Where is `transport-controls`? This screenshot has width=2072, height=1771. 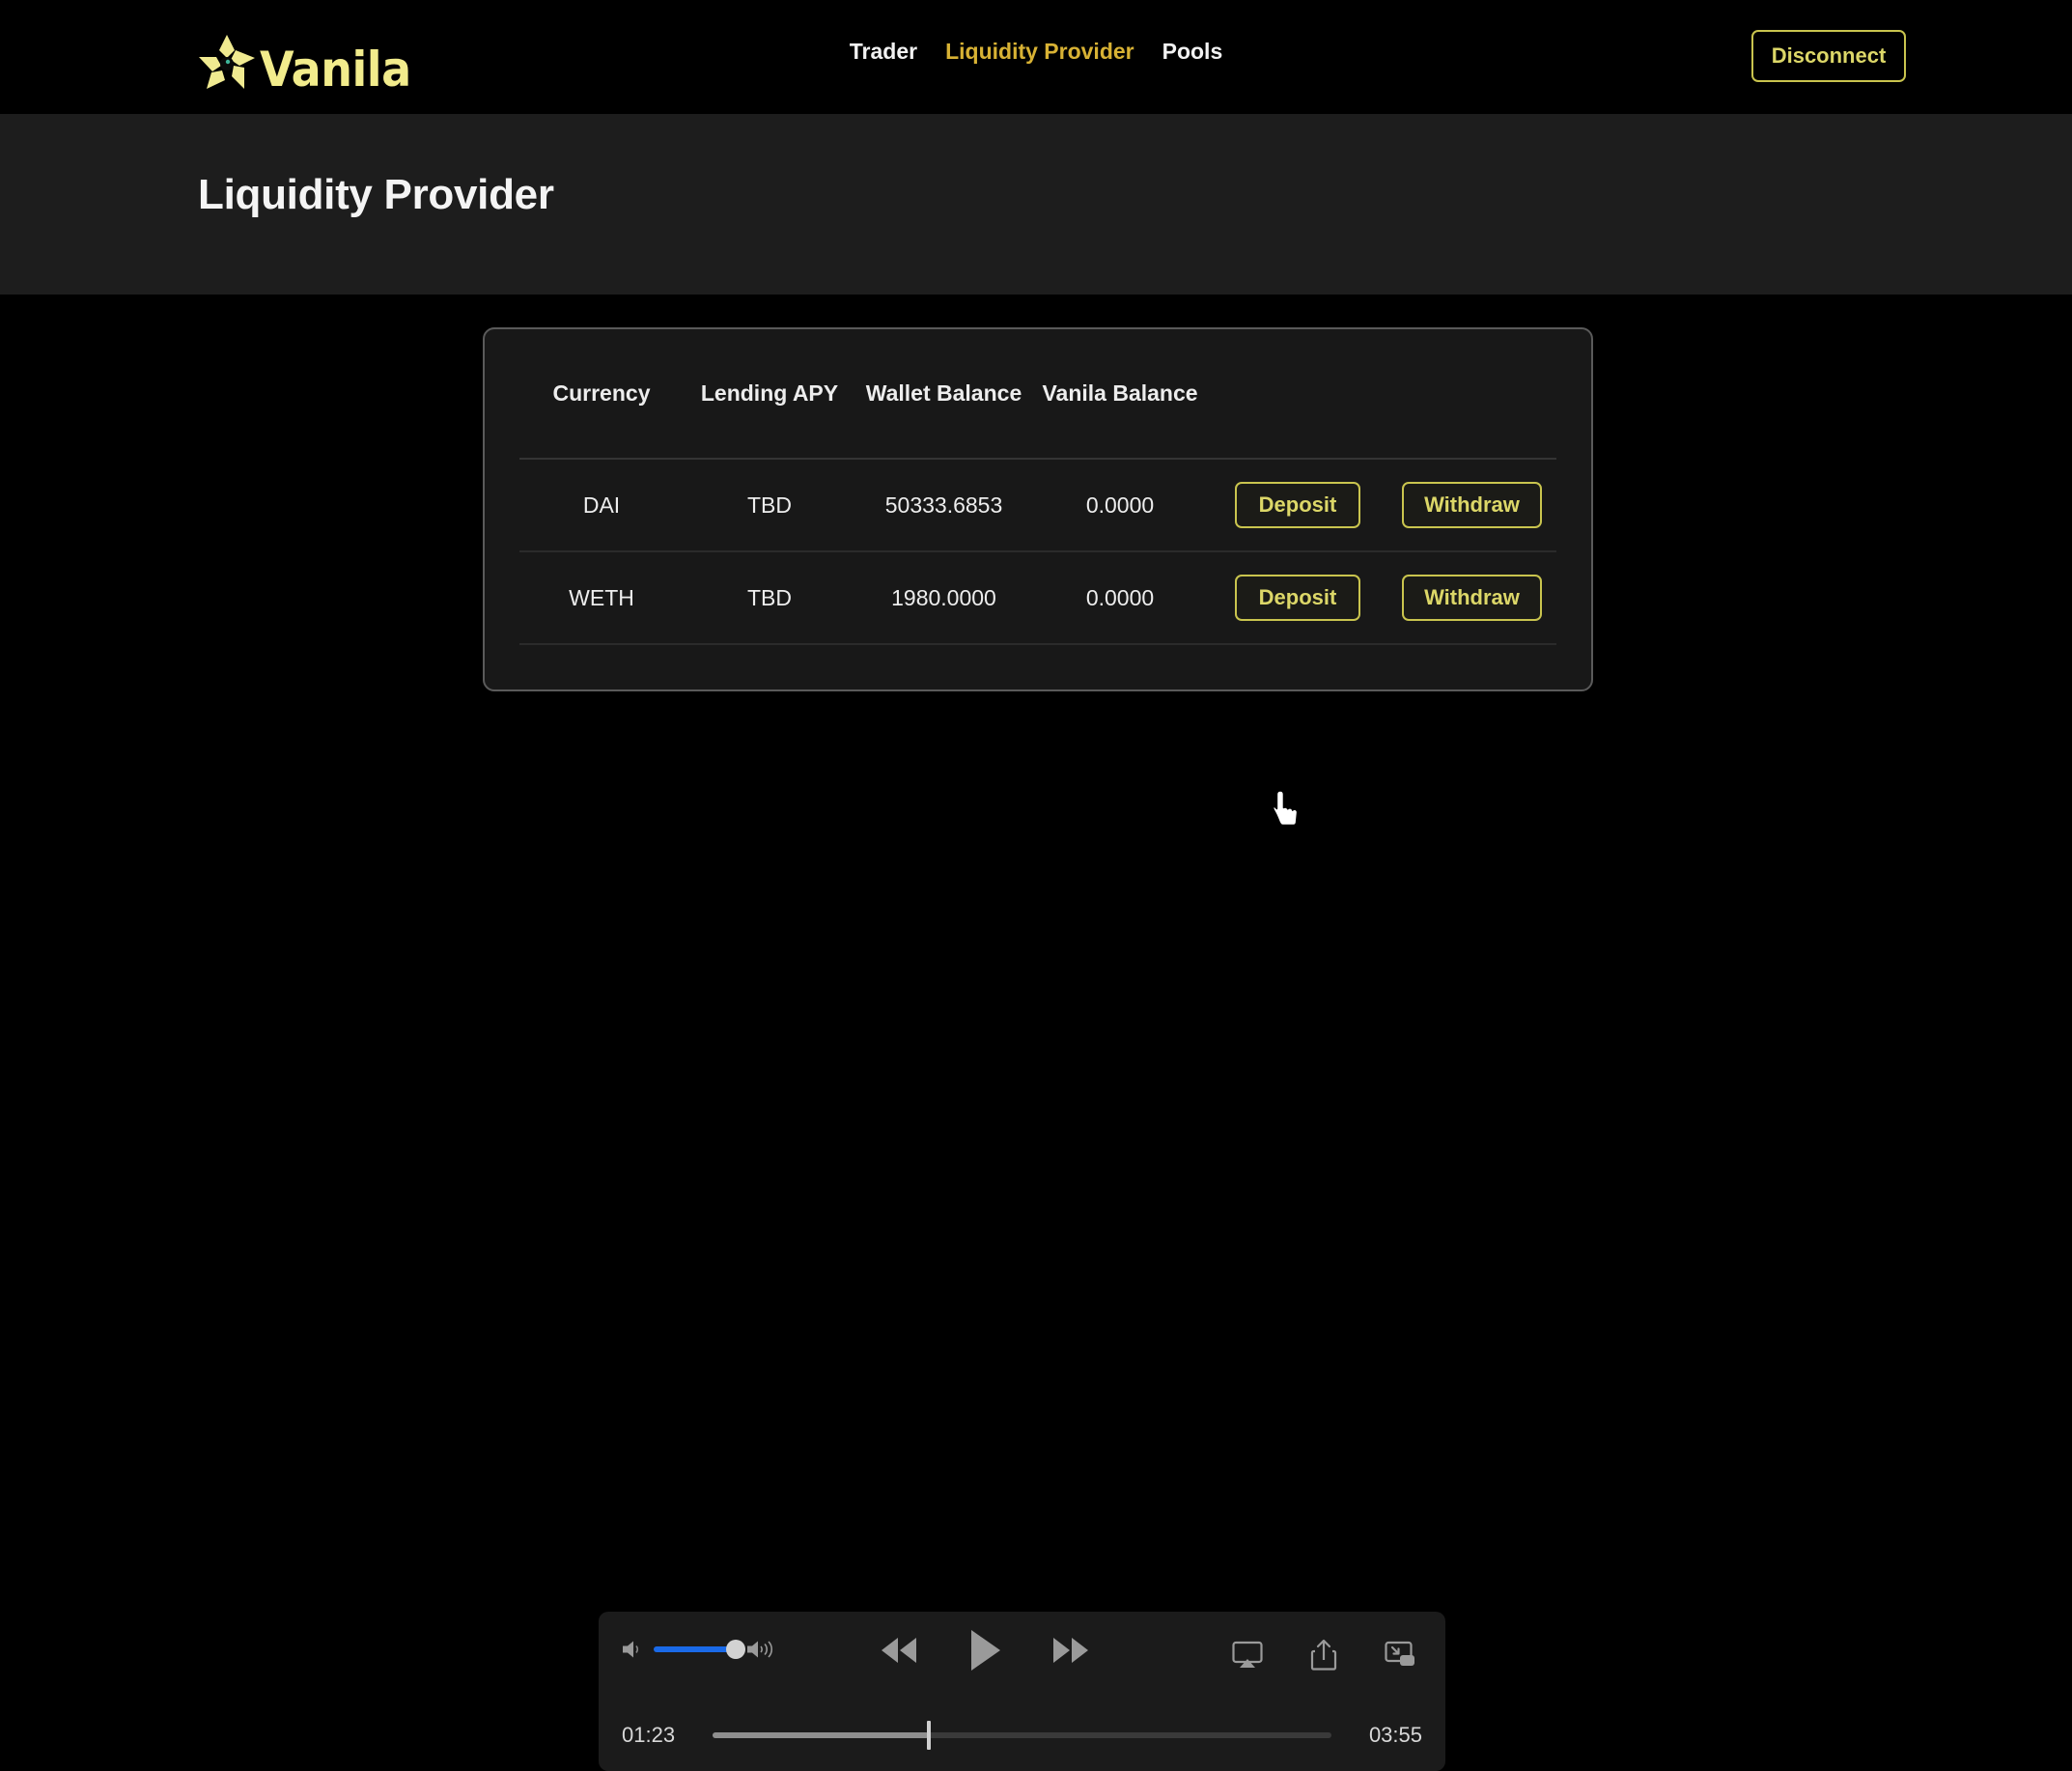
transport-controls is located at coordinates (985, 1650).